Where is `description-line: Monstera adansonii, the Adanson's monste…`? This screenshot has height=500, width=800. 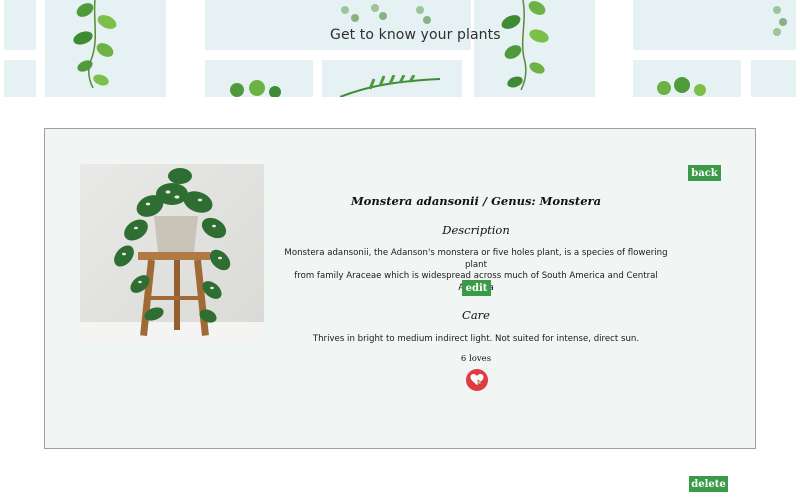
description-line: Monstera adansonii, the Adanson's monste… is located at coordinates (476, 259).